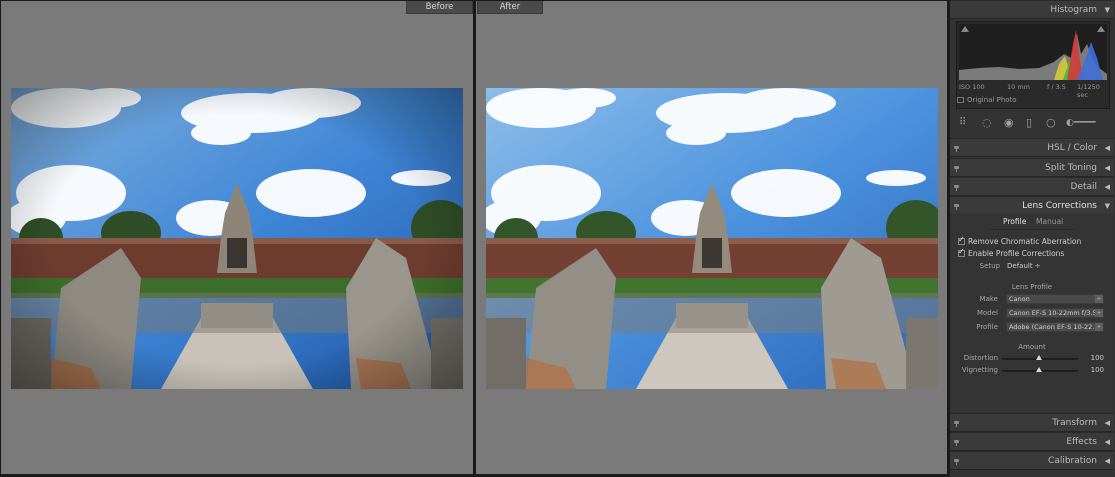  What do you see at coordinates (510, 7) in the screenshot?
I see `after-label: After` at bounding box center [510, 7].